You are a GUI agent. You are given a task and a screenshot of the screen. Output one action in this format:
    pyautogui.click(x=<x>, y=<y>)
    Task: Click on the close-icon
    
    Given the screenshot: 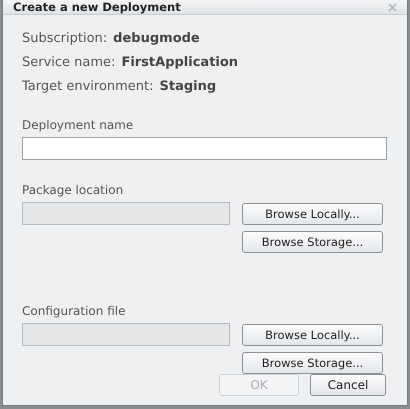 What is the action you would take?
    pyautogui.click(x=392, y=7)
    